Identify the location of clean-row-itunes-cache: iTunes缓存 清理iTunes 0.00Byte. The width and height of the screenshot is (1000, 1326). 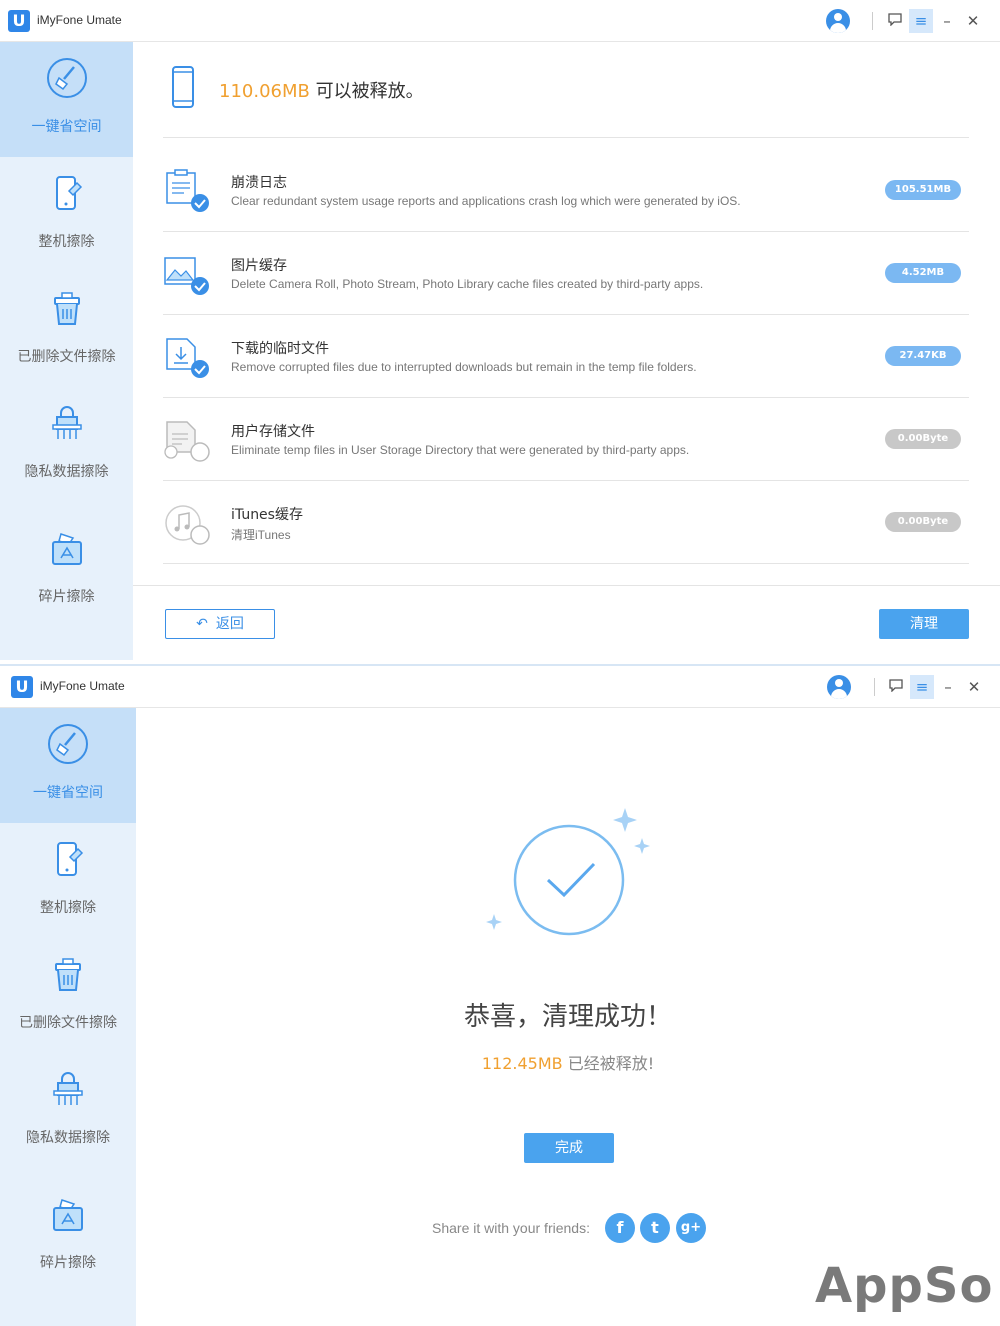
(566, 522).